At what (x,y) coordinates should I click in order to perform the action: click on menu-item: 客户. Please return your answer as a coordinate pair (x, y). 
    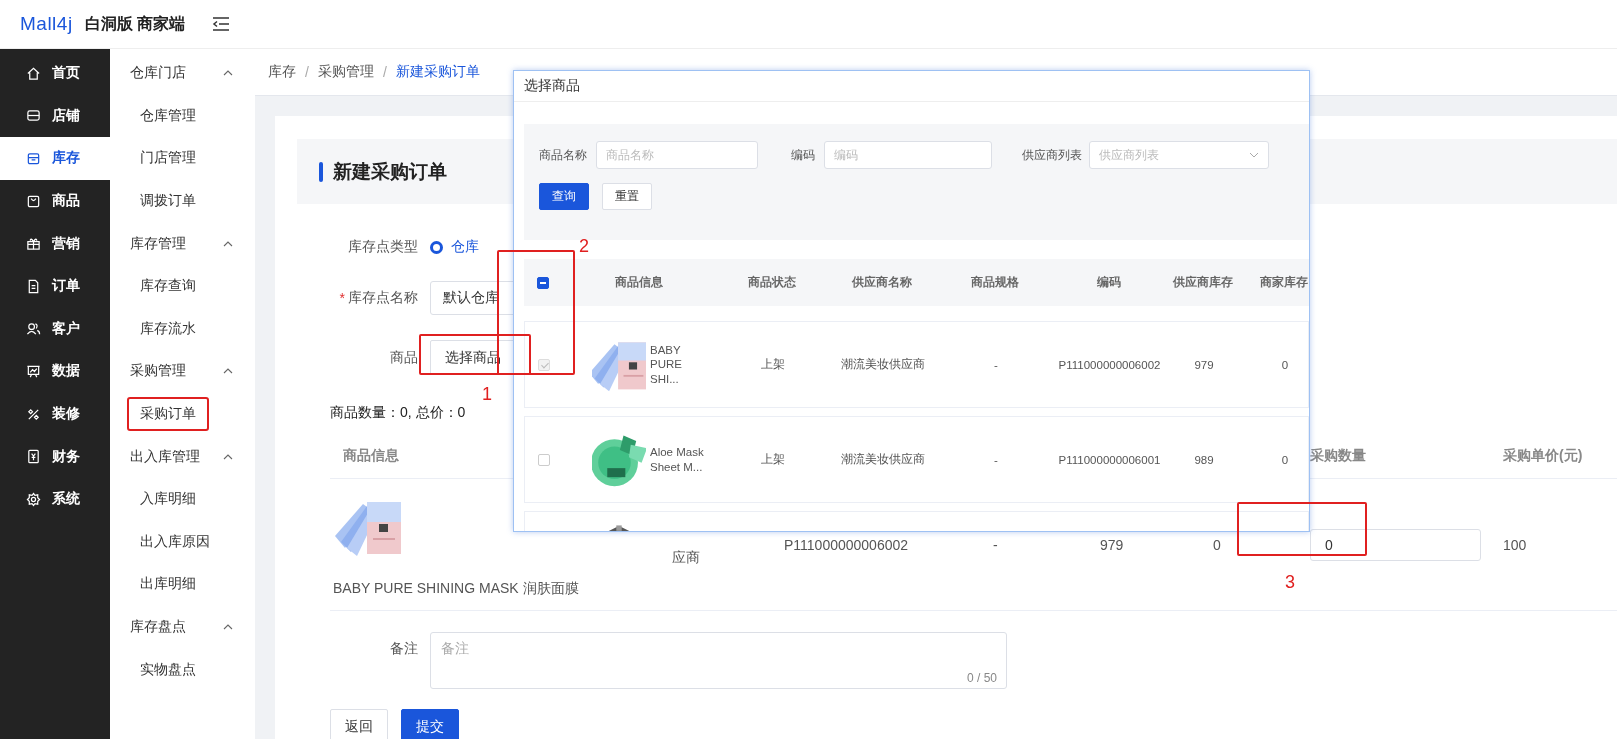
    Looking at the image, I should click on (55, 329).